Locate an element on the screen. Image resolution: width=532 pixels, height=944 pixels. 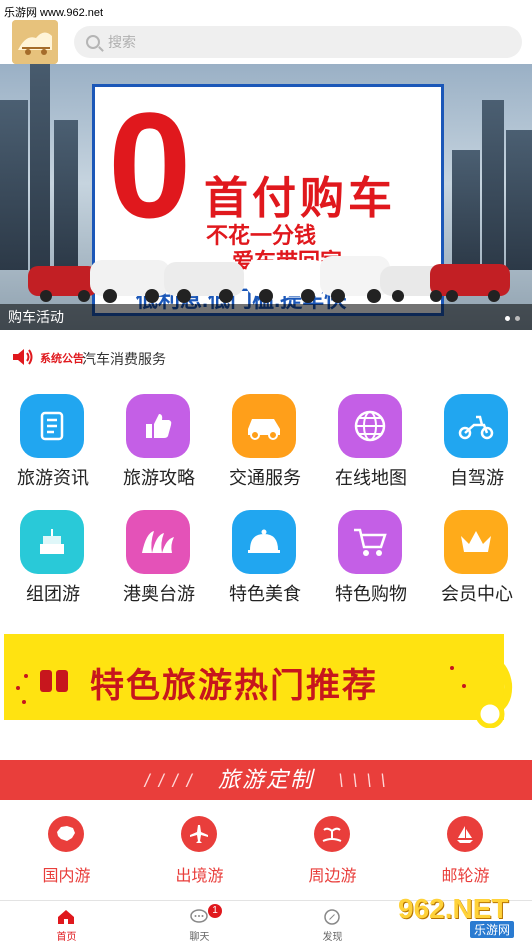
category-label: 周边游 is located at coordinates (332, 876).